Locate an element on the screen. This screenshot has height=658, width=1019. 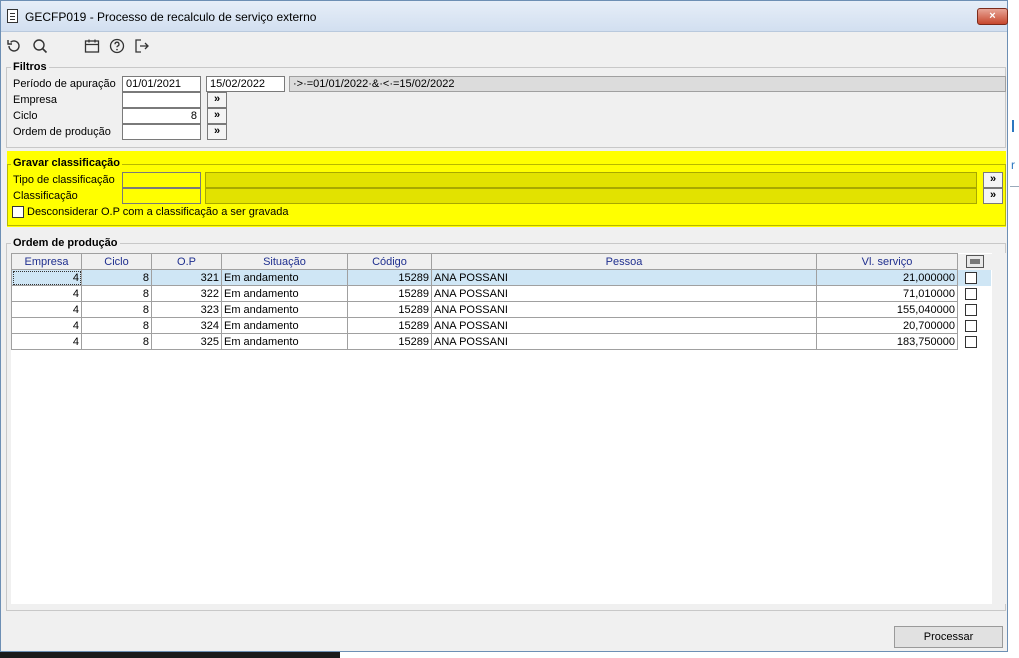
cell-valor: 183,750000 is located at coordinates (887, 341).